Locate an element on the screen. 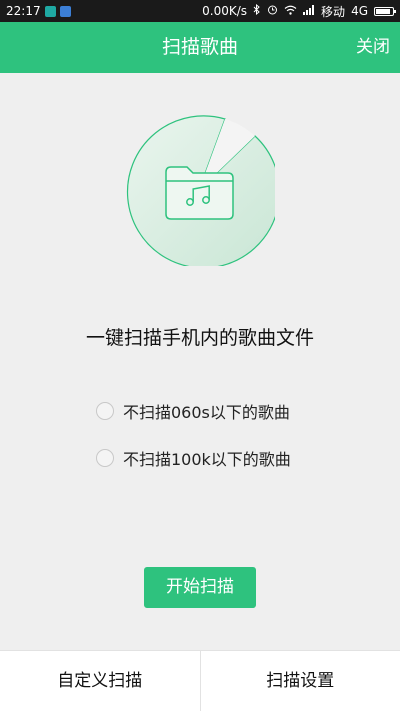 This screenshot has width=400, height=711. signal-icon is located at coordinates (309, 11).